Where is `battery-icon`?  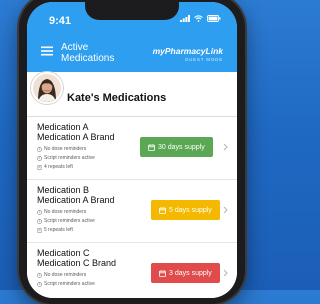 battery-icon is located at coordinates (214, 18).